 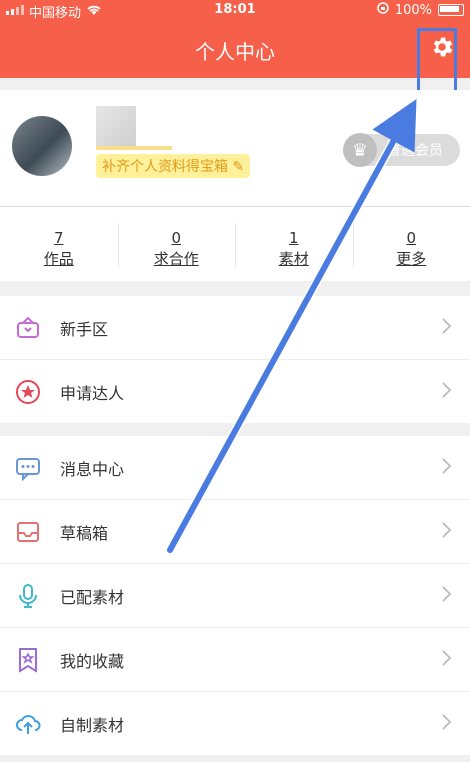 I want to click on stats-bar: 7 作品 0 求合作 1 素材 0 更多, so click(x=235, y=244).